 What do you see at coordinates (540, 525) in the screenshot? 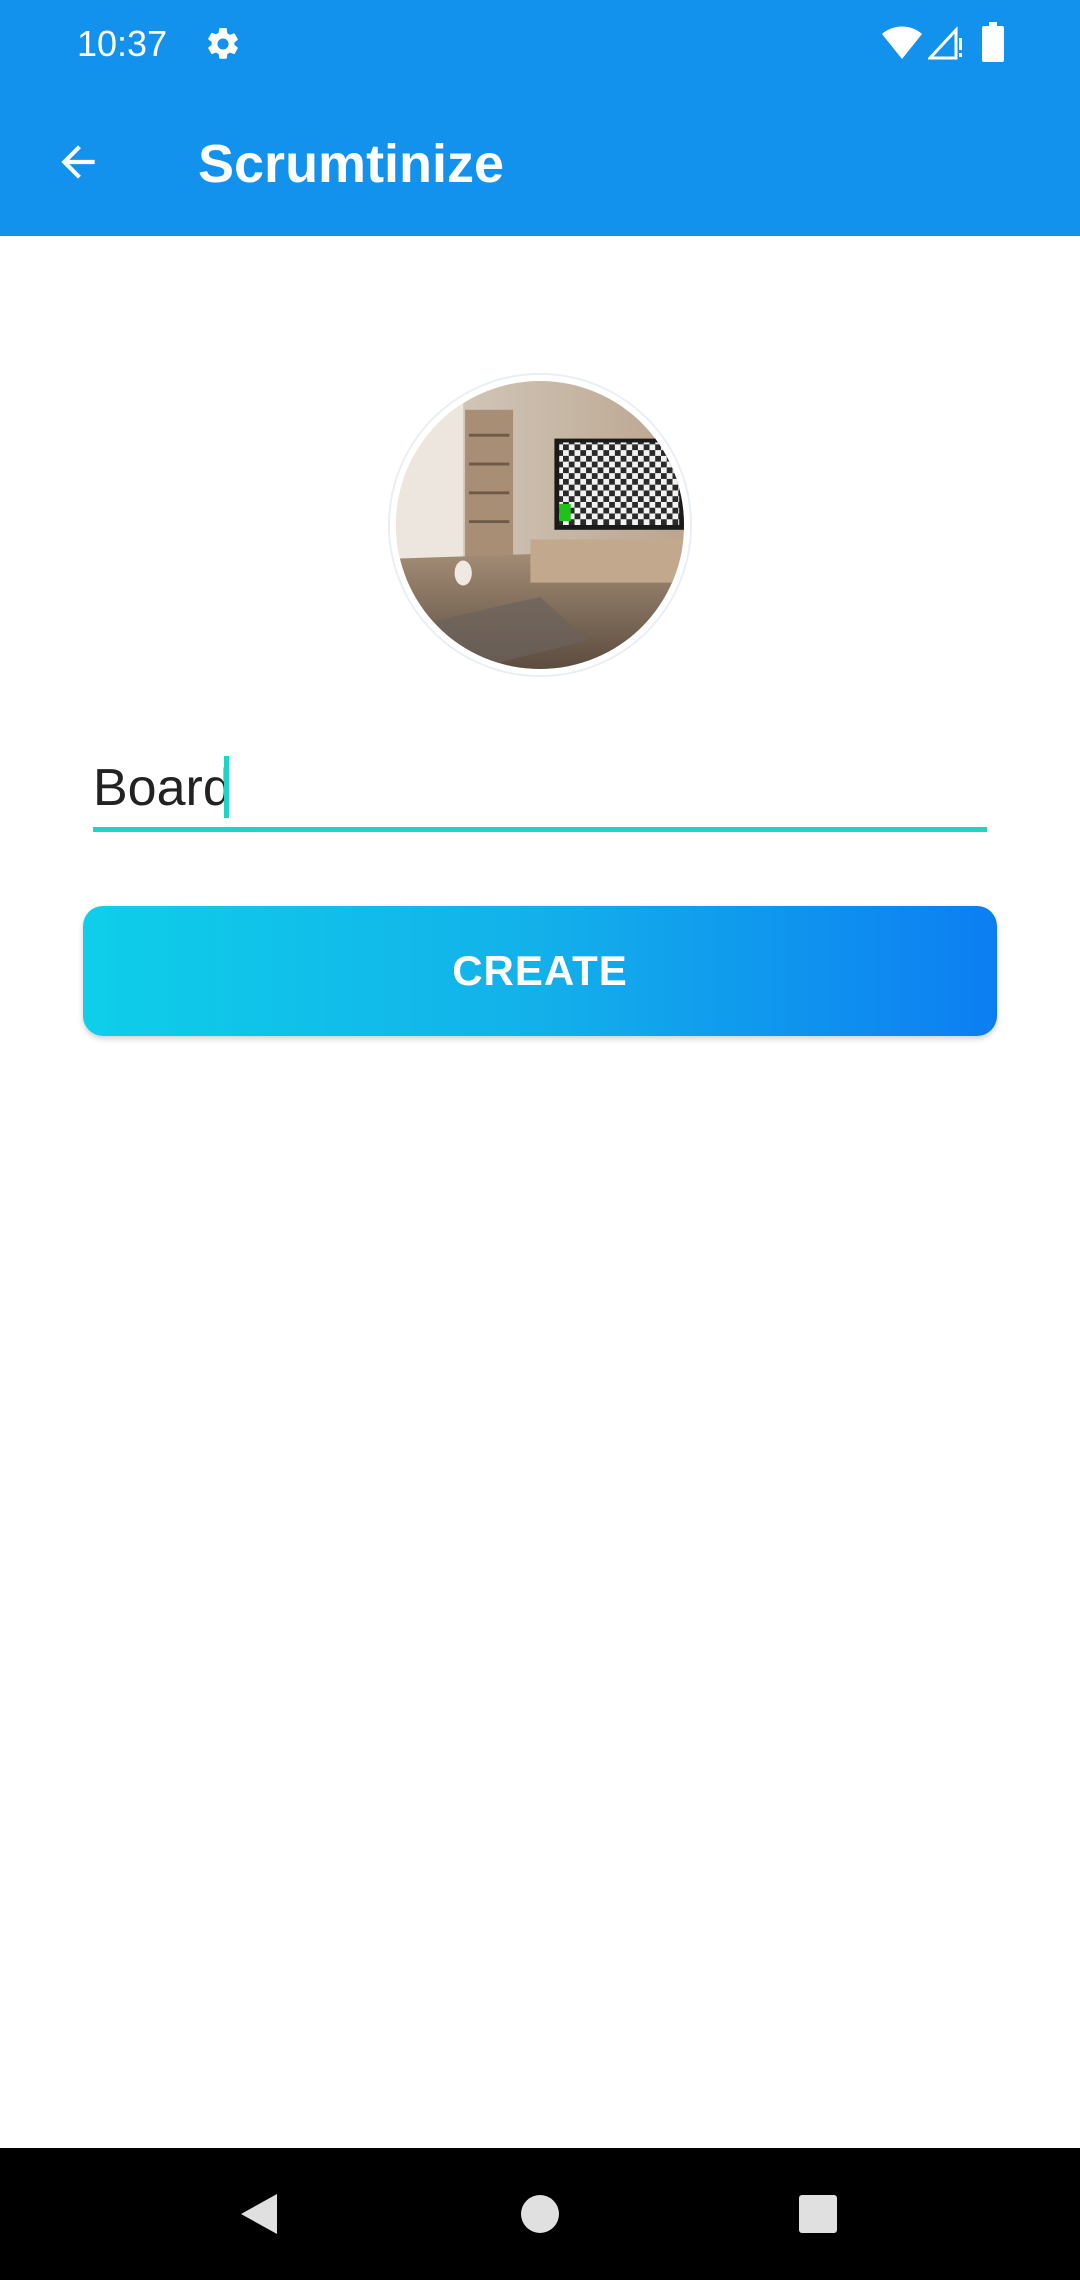
I see `board-image` at bounding box center [540, 525].